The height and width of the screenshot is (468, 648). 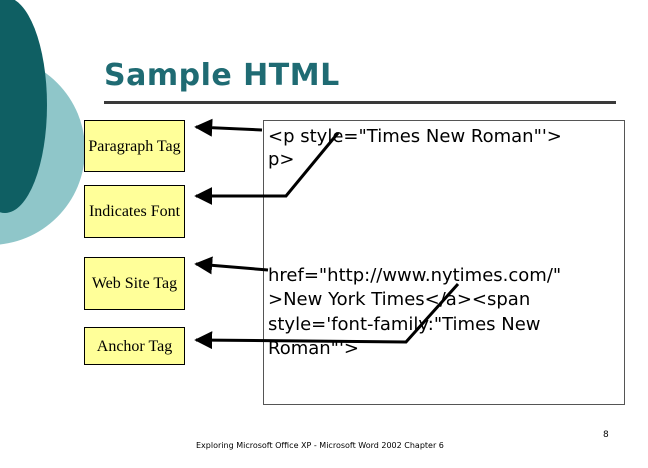 I want to click on code-line-2: p>, so click(x=281, y=159).